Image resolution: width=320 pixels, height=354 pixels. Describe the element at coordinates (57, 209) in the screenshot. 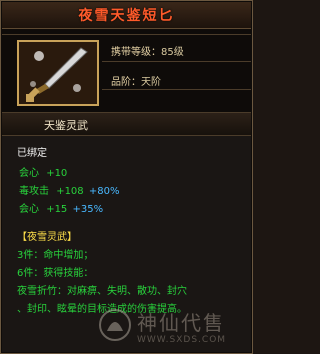

I see `stat-value: +15` at that location.